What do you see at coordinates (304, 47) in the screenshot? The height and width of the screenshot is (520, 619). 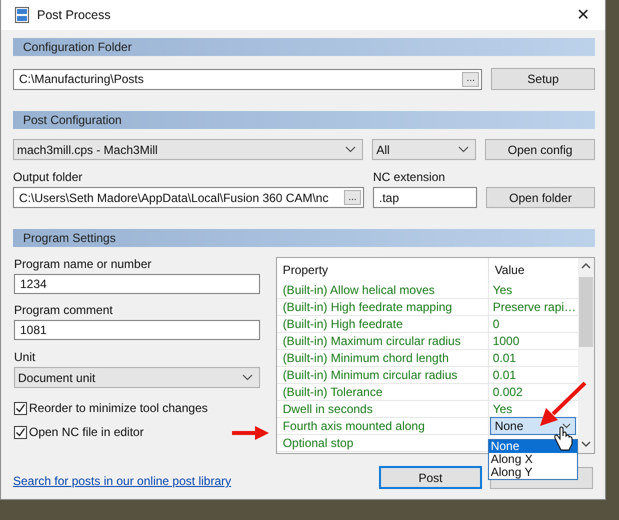 I see `section-header: Configuration Folder` at bounding box center [304, 47].